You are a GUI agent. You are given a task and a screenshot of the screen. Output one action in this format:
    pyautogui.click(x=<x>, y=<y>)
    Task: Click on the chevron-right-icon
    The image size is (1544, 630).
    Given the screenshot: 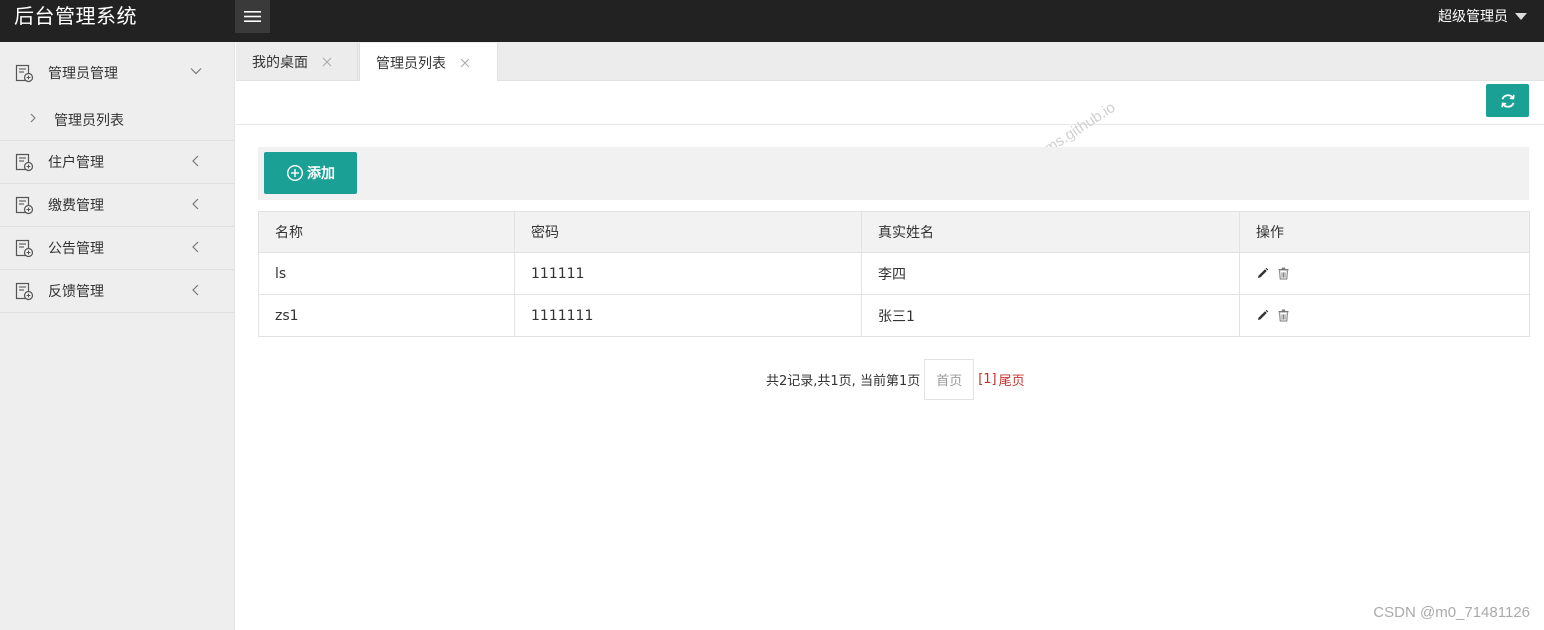 What is the action you would take?
    pyautogui.click(x=33, y=118)
    